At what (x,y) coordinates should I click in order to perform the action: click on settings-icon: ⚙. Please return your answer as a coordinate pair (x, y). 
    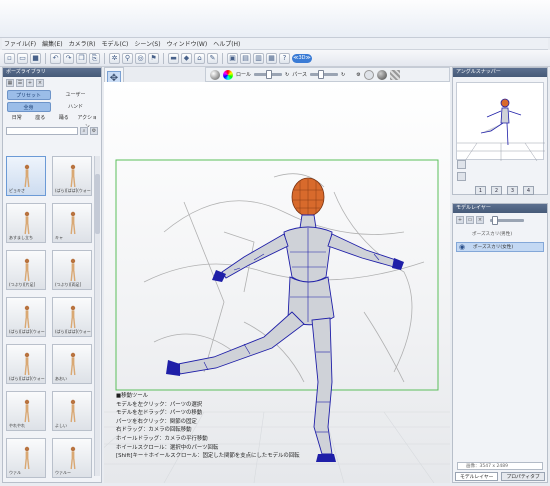
    Looking at the image, I should click on (94, 131).